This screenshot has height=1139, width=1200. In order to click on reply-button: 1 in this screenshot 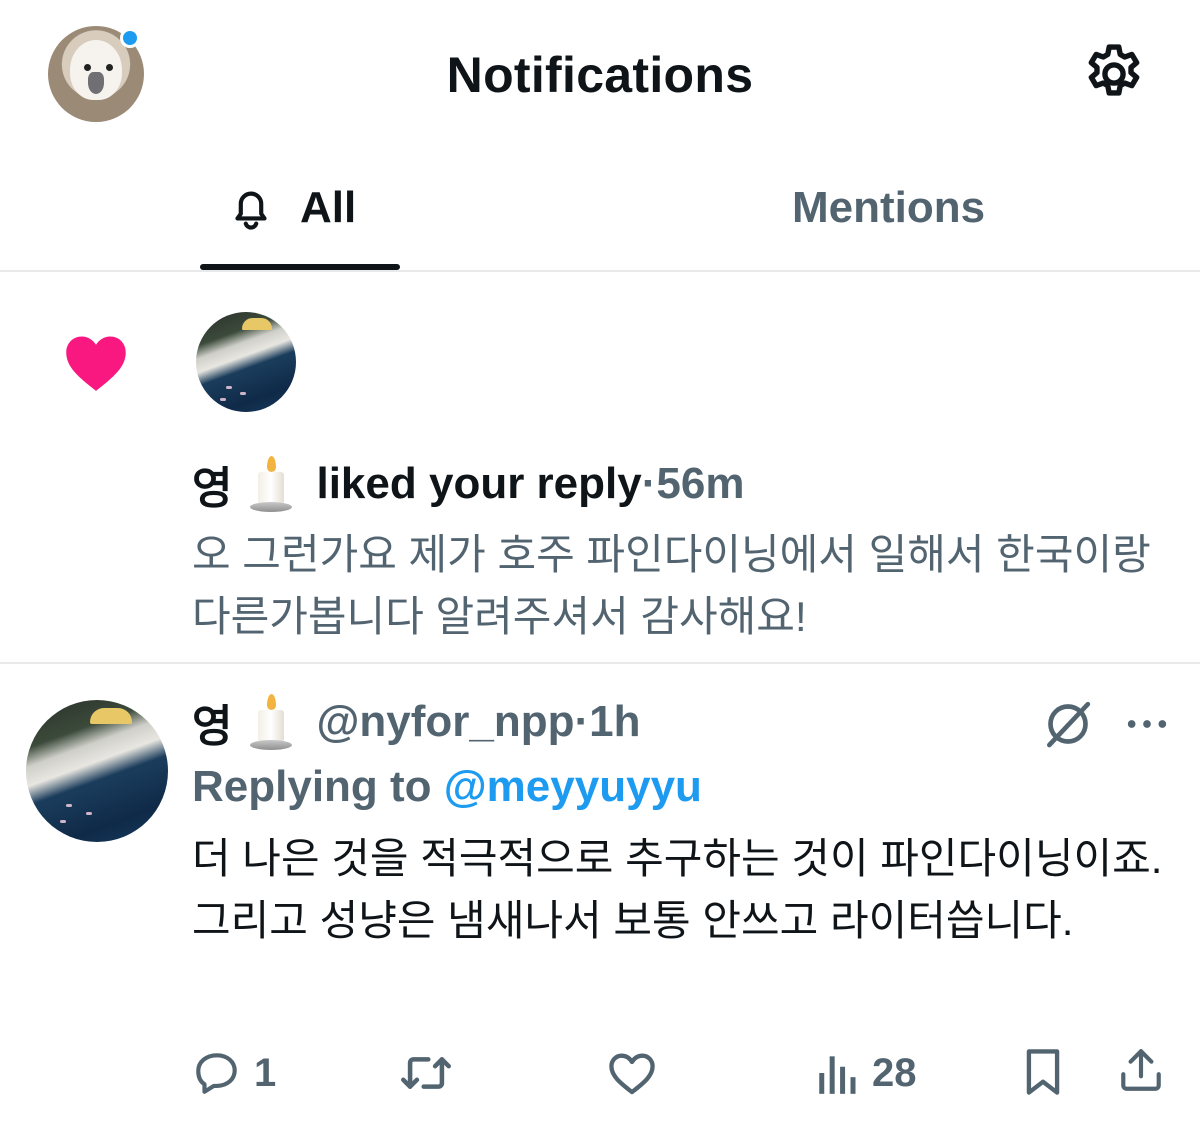, I will do `click(234, 1073)`.